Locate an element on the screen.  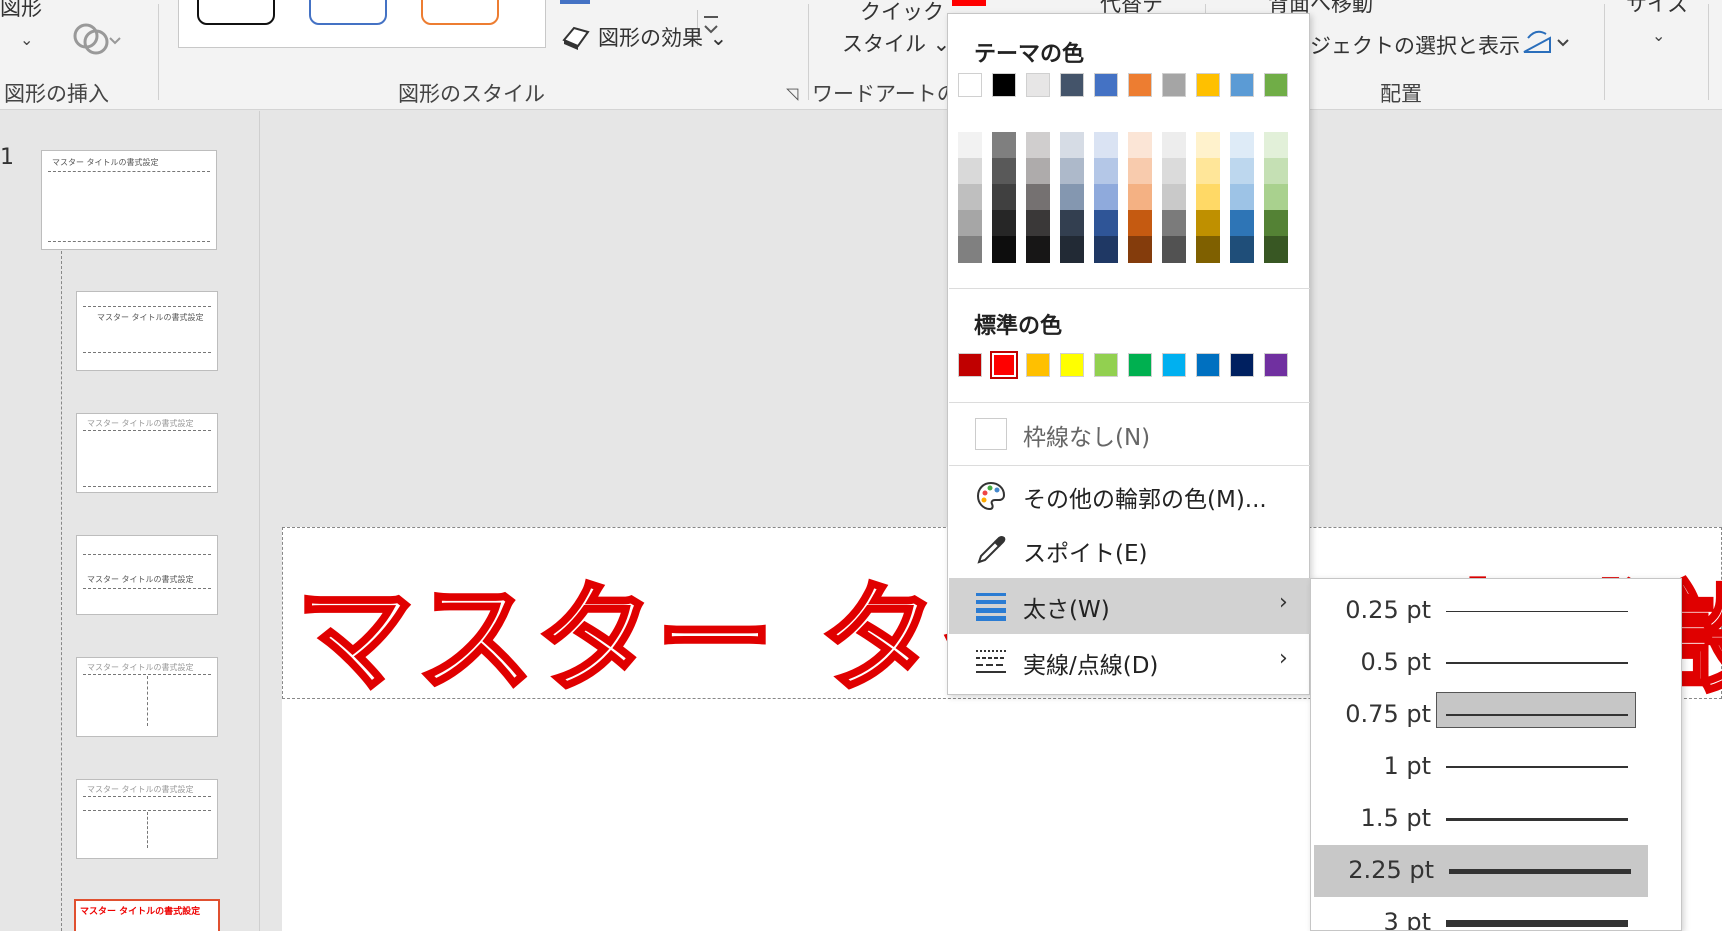
eyedropper-item: スポイト(E) is located at coordinates (1129, 552).